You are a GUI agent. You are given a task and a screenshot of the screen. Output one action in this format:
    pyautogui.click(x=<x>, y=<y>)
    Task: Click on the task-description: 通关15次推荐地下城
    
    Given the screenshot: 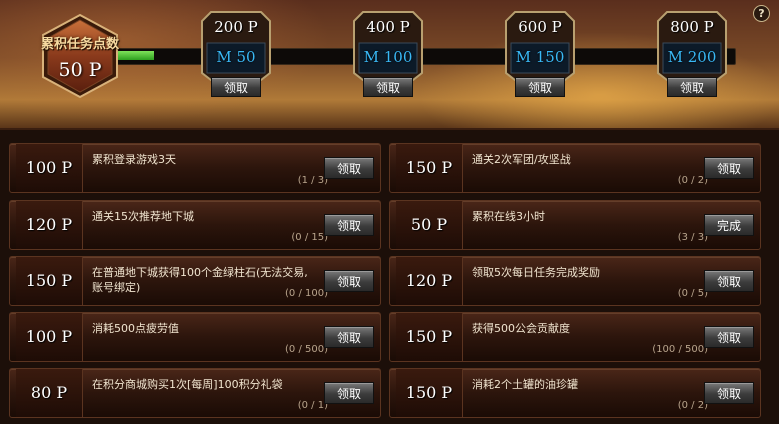 What is the action you would take?
    pyautogui.click(x=143, y=216)
    